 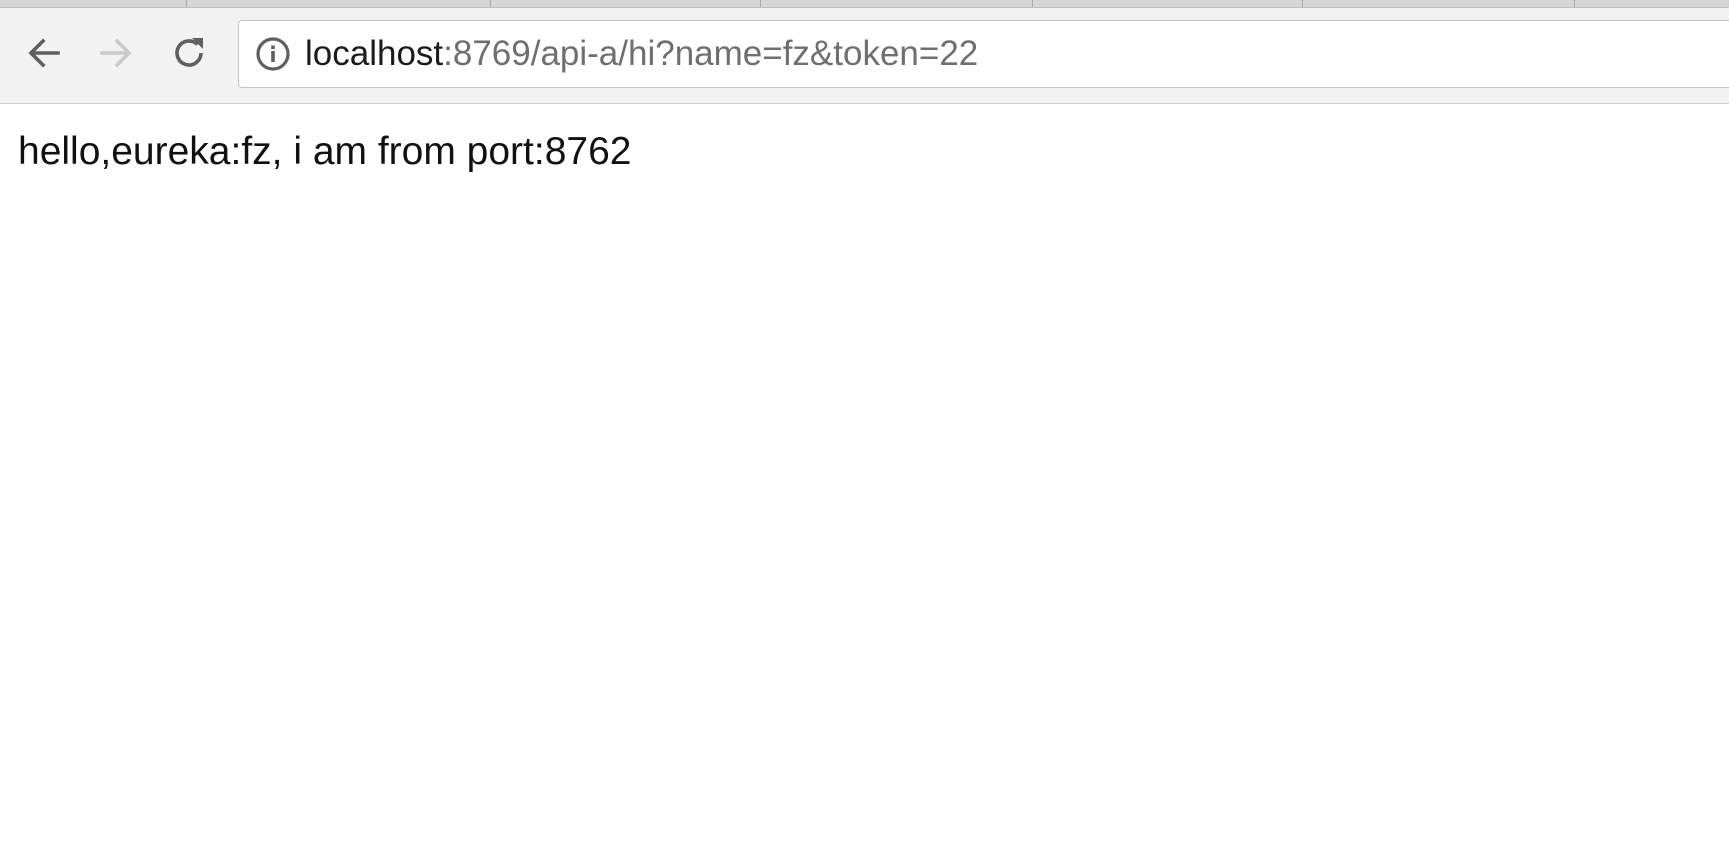 I want to click on reload-button, so click(x=189, y=53).